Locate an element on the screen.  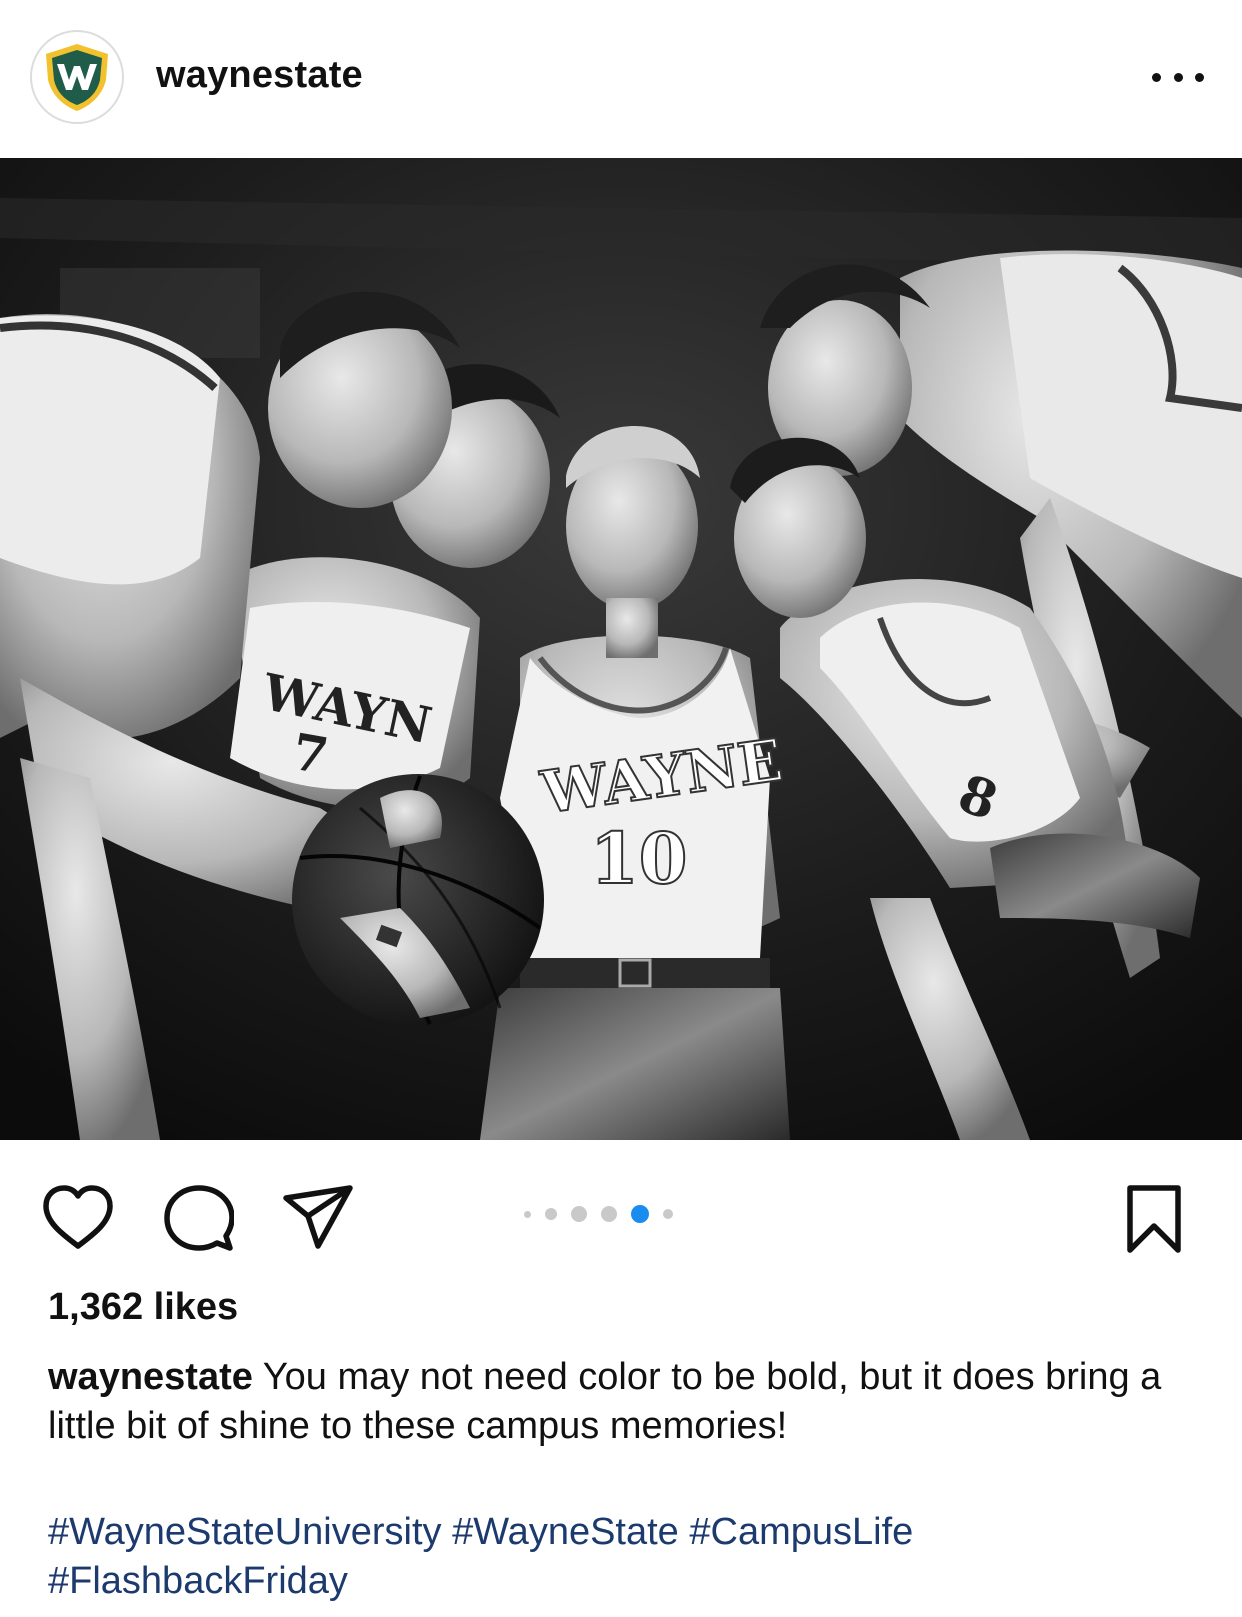
heart-icon is located at coordinates (78, 1217).